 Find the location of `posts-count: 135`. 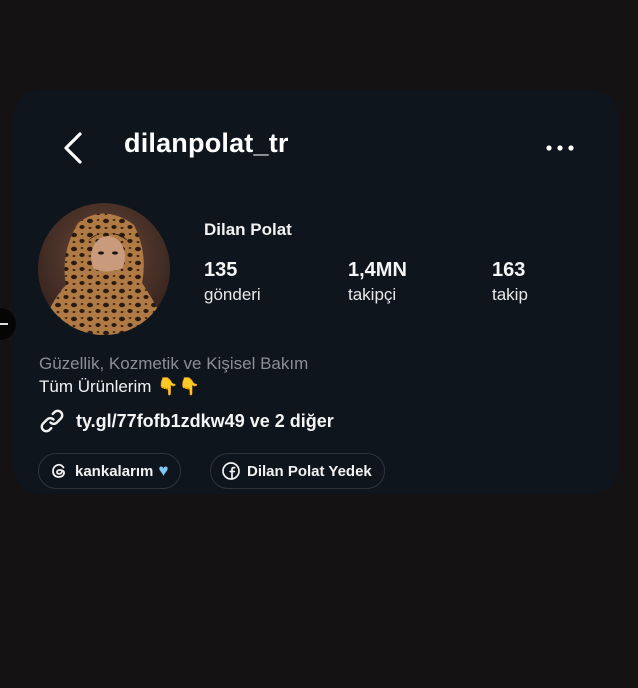

posts-count: 135 is located at coordinates (221, 270).